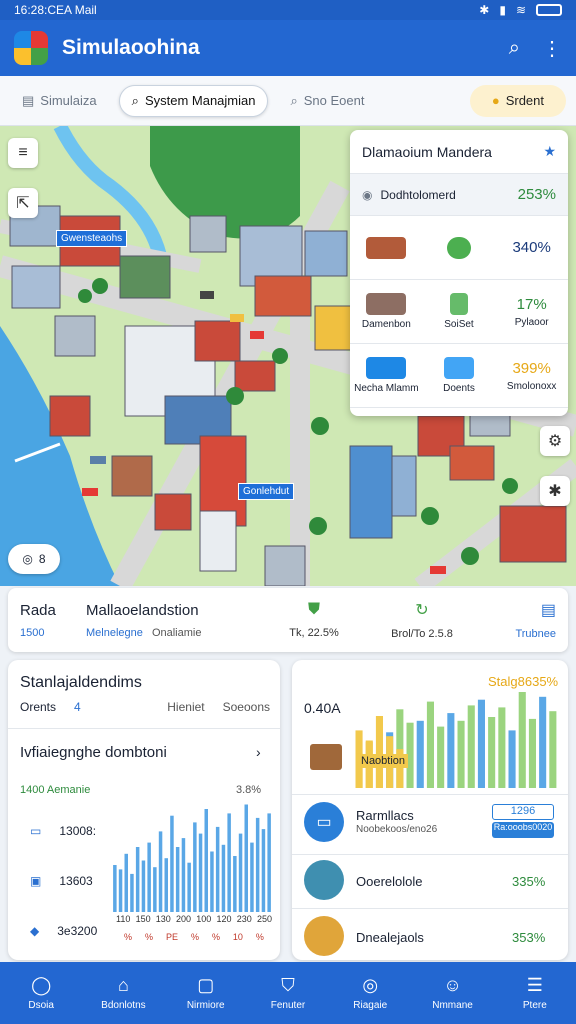  What do you see at coordinates (63, 931) in the screenshot?
I see `stat-row: ◆ 3e3200` at bounding box center [63, 931].